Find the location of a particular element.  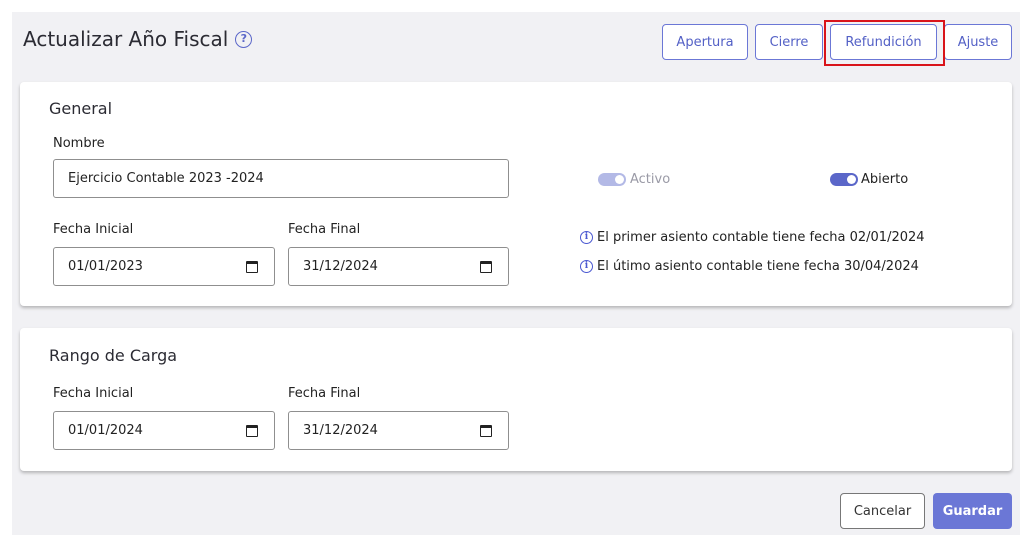

save-button: Guardar is located at coordinates (972, 511).